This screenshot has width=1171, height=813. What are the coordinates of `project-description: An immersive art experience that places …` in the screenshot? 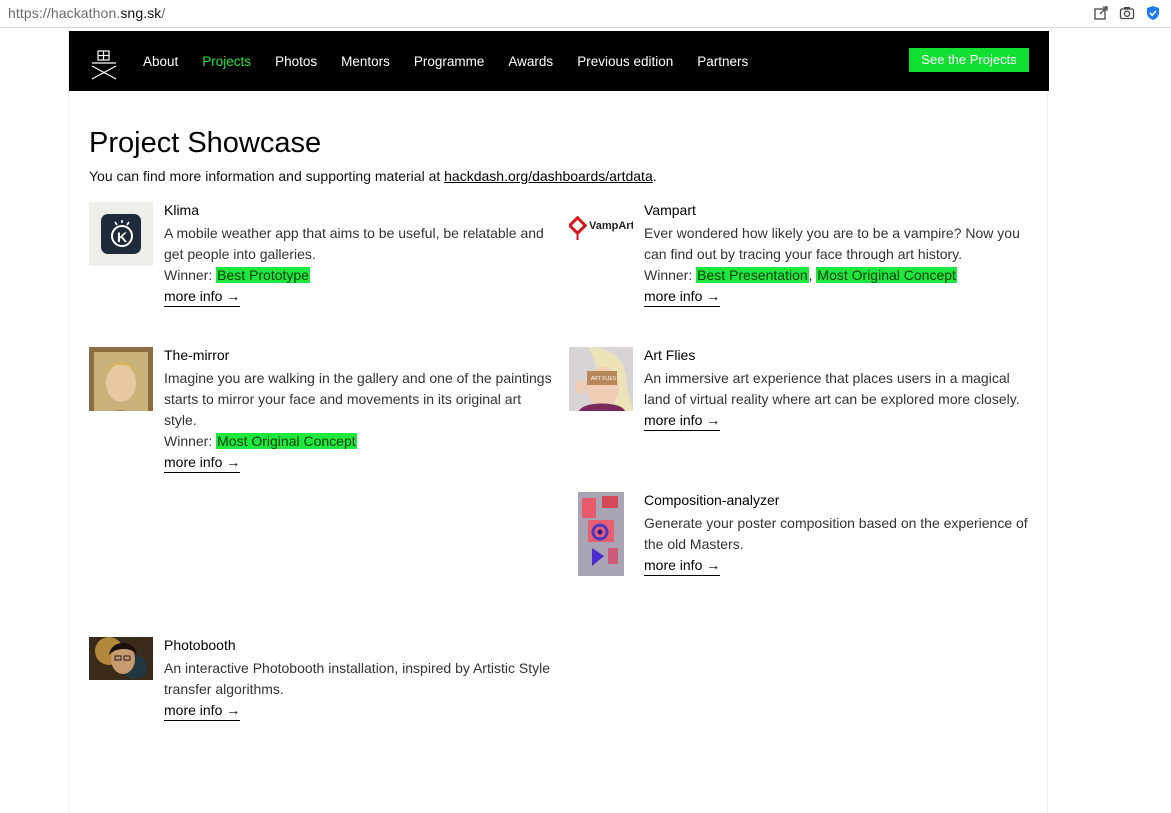 It's located at (832, 388).